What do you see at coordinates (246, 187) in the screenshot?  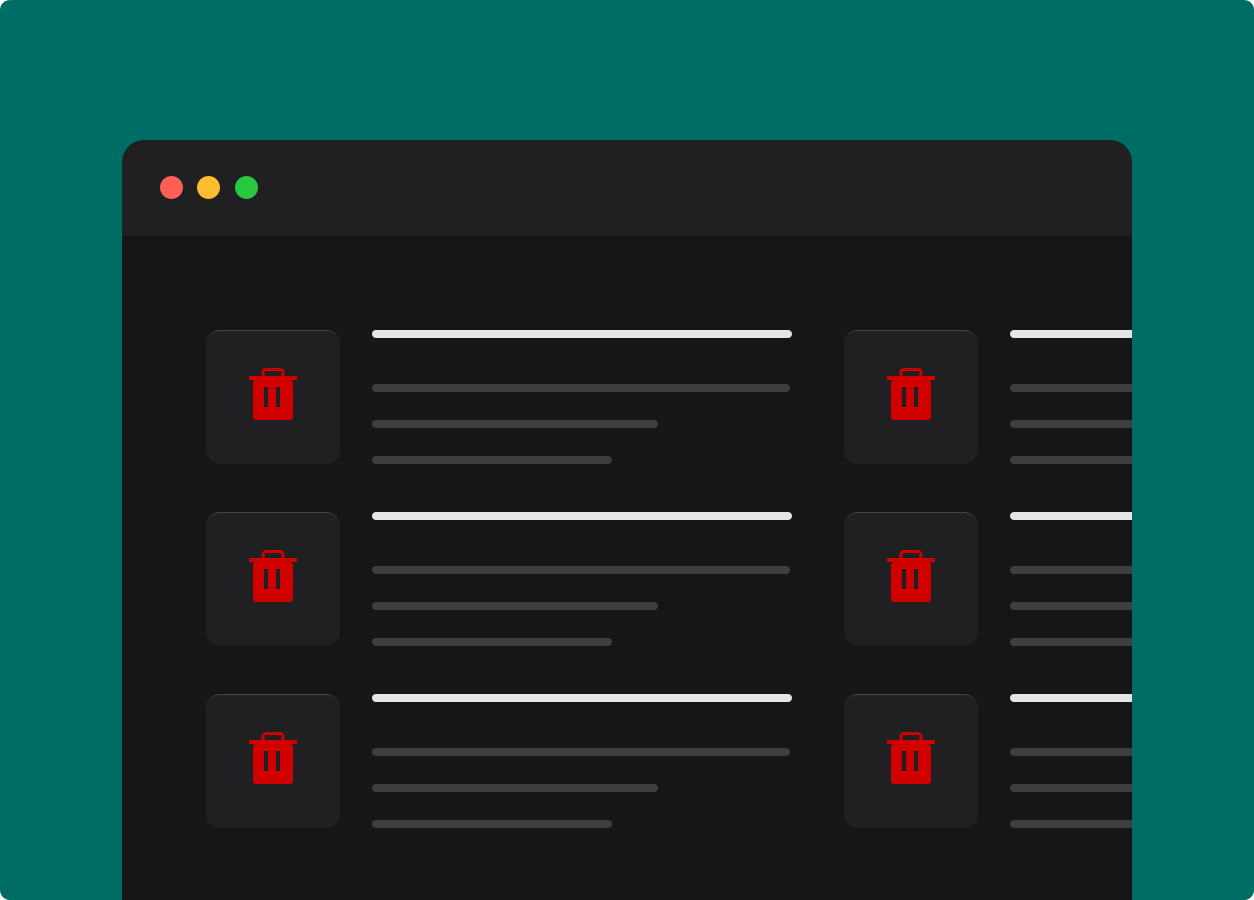 I see `zoom-button` at bounding box center [246, 187].